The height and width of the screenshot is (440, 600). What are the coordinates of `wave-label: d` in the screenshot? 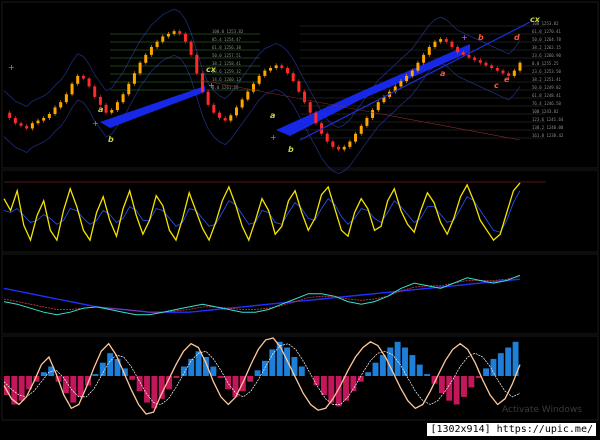 It's located at (517, 37).